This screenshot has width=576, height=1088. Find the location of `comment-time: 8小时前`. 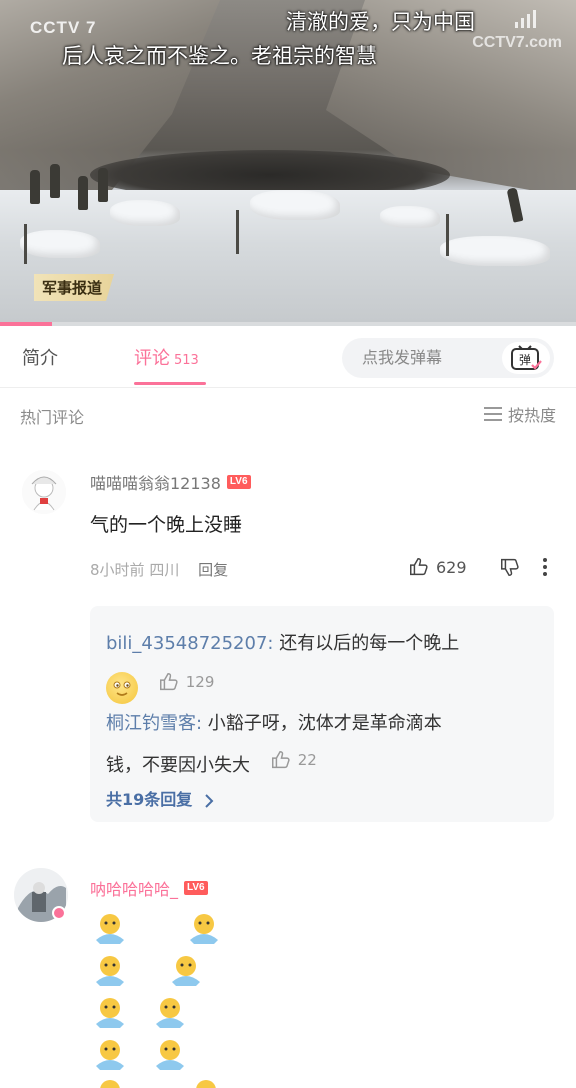

comment-time: 8小时前 is located at coordinates (117, 570).